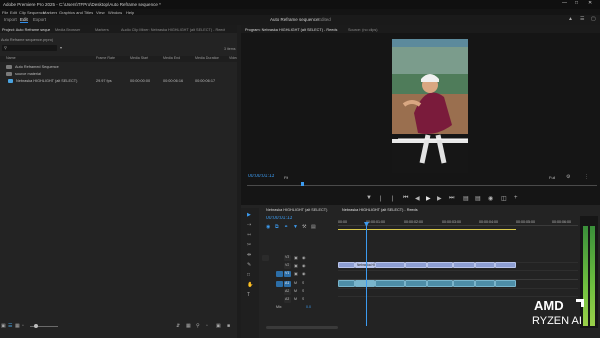 The image size is (600, 338). Describe the element at coordinates (105, 30) in the screenshot. I see `tab-markers: Markers` at that location.